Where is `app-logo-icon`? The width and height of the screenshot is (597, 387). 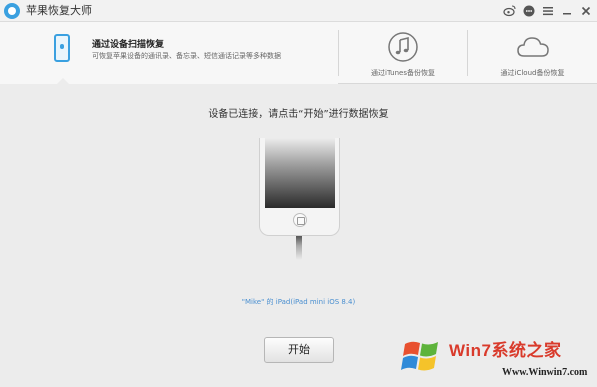 app-logo-icon is located at coordinates (12, 11).